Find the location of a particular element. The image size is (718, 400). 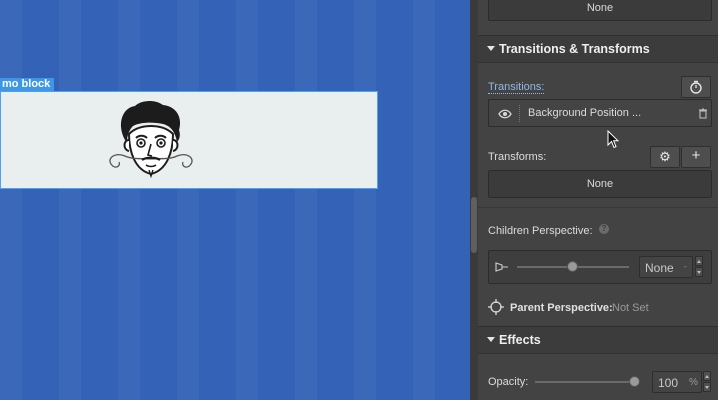

crosshair-icon is located at coordinates (496, 307).